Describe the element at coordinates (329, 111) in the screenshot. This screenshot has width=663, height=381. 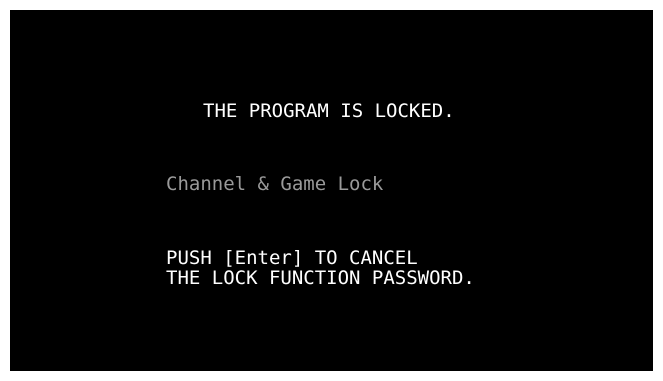
I see `lock-title: THE PROGRAM IS LOCKED.` at that location.